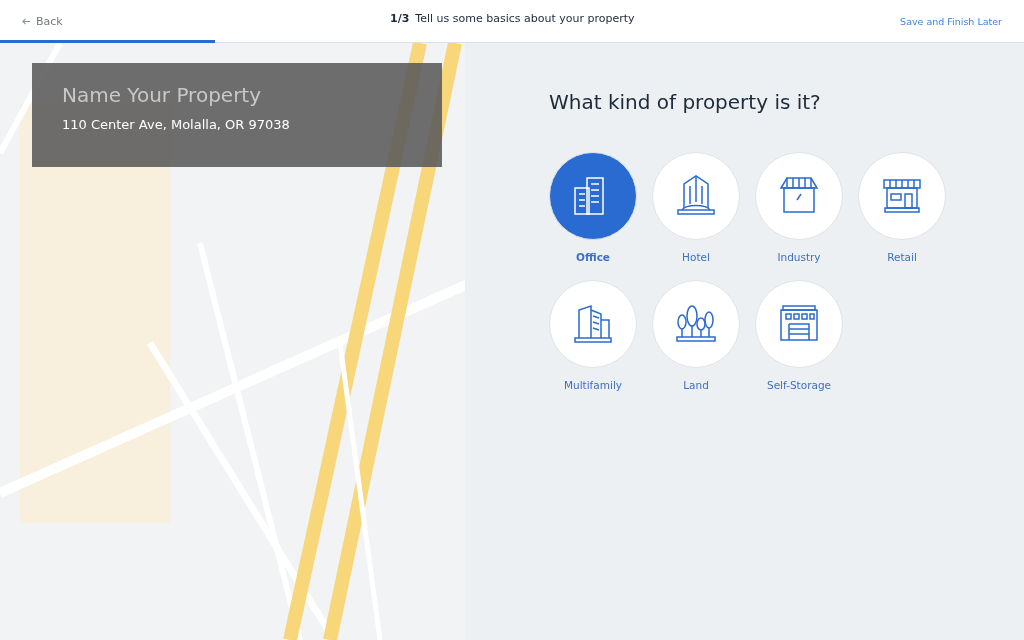  I want to click on property-type-label: Multifamily, so click(593, 385).